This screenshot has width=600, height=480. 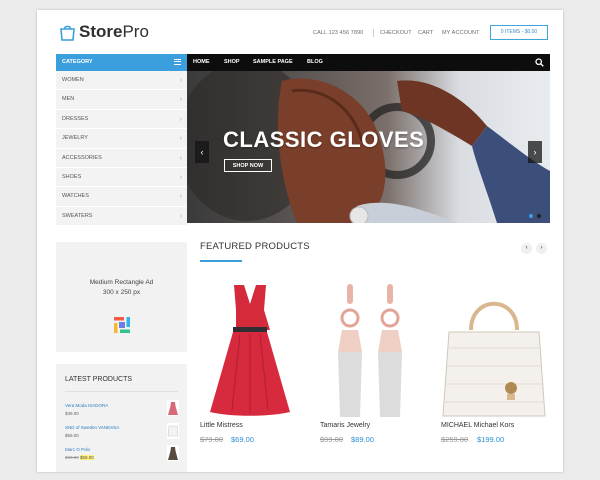 What do you see at coordinates (67, 33) in the screenshot?
I see `shopping-bag-logo-icon` at bounding box center [67, 33].